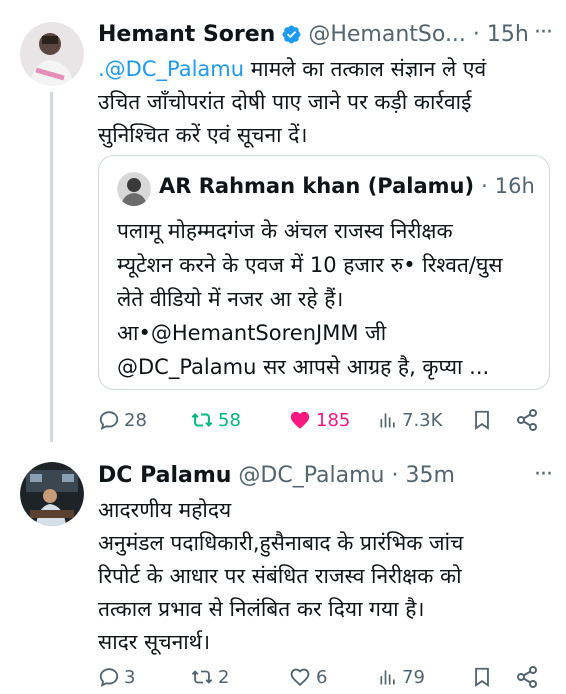 This screenshot has width=566, height=694. Describe the element at coordinates (429, 475) in the screenshot. I see `tweet-time: 35m` at that location.